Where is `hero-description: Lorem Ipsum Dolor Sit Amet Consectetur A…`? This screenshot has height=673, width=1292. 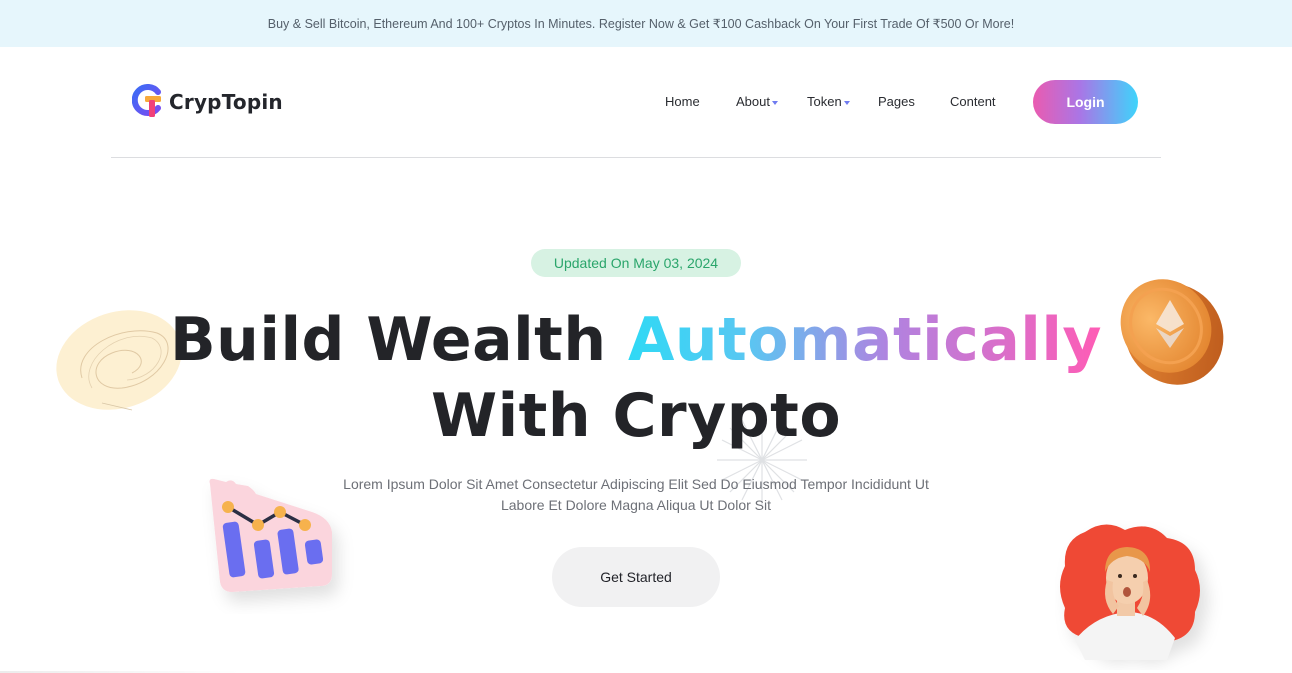 hero-description: Lorem Ipsum Dolor Sit Amet Consectetur A… is located at coordinates (636, 495).